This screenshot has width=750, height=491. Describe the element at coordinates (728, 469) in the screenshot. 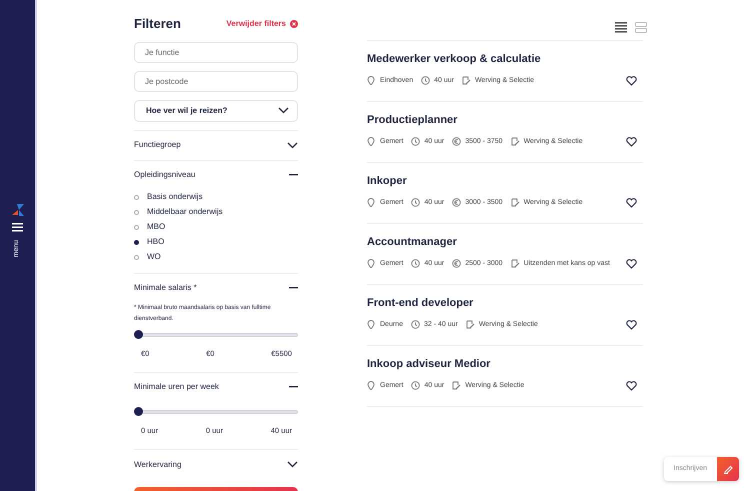

I see `pencil-icon` at that location.